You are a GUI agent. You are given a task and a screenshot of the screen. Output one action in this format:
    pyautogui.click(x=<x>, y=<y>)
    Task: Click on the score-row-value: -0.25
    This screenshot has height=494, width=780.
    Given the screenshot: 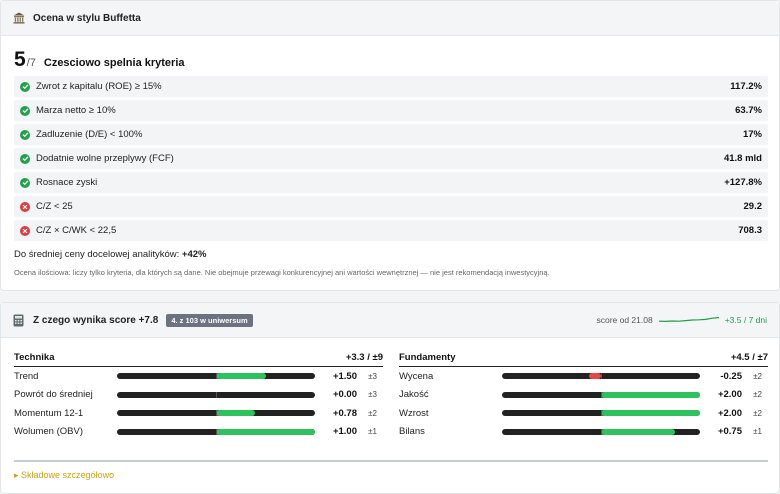 What is the action you would take?
    pyautogui.click(x=731, y=376)
    